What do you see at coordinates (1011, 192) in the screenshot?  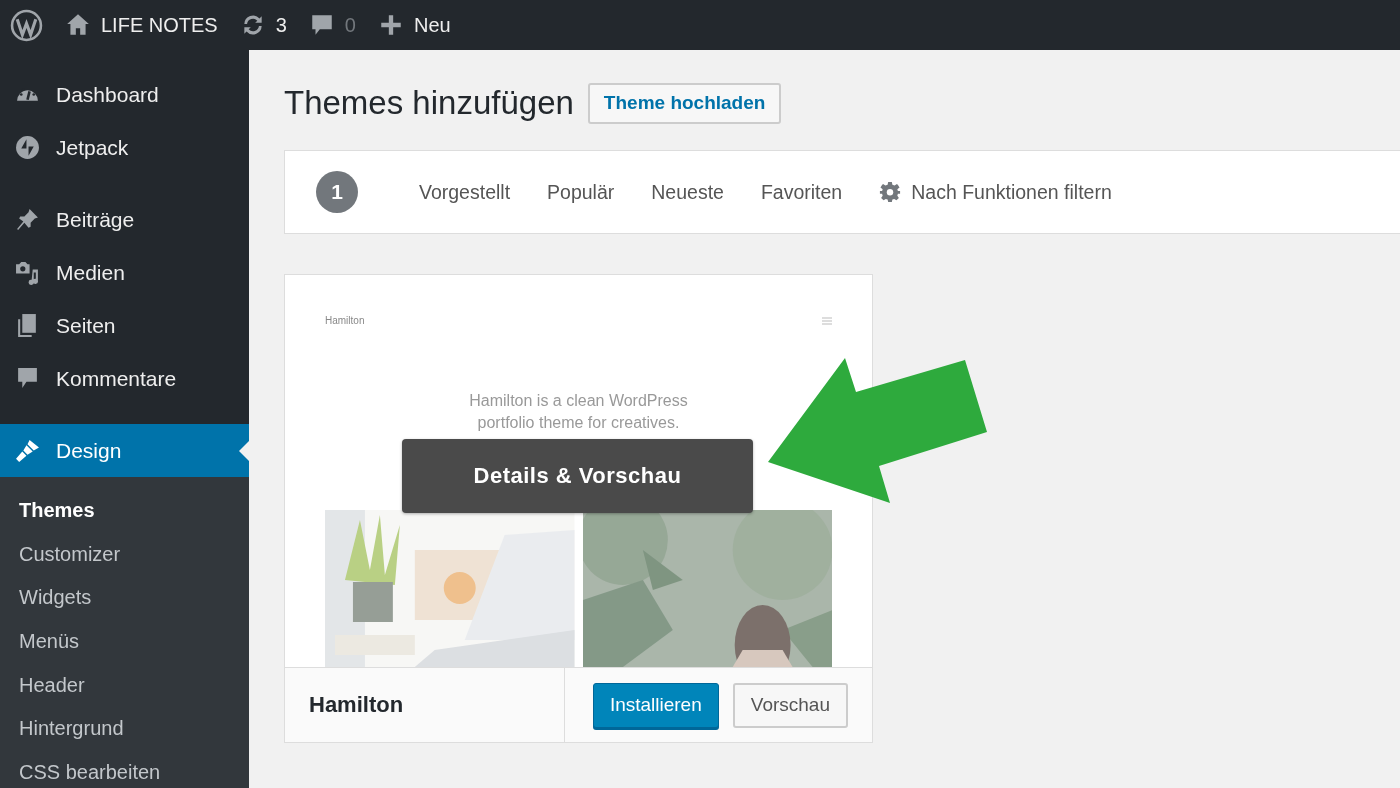 I see `feature-filter-link: Nach Funktionen filtern` at bounding box center [1011, 192].